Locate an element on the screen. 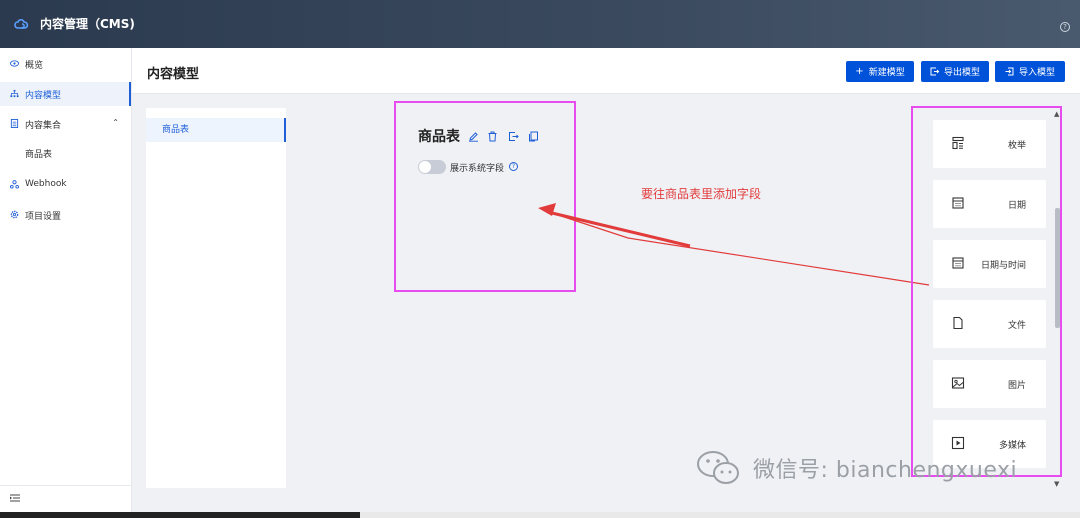  field-type-label: 日期 is located at coordinates (1016, 206).